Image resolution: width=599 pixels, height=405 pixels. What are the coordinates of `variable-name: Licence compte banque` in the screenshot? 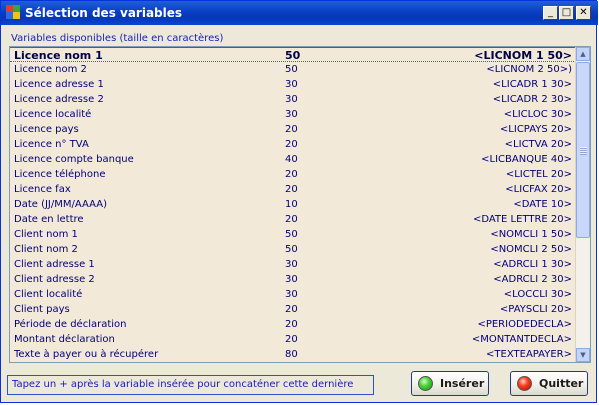 It's located at (74, 159).